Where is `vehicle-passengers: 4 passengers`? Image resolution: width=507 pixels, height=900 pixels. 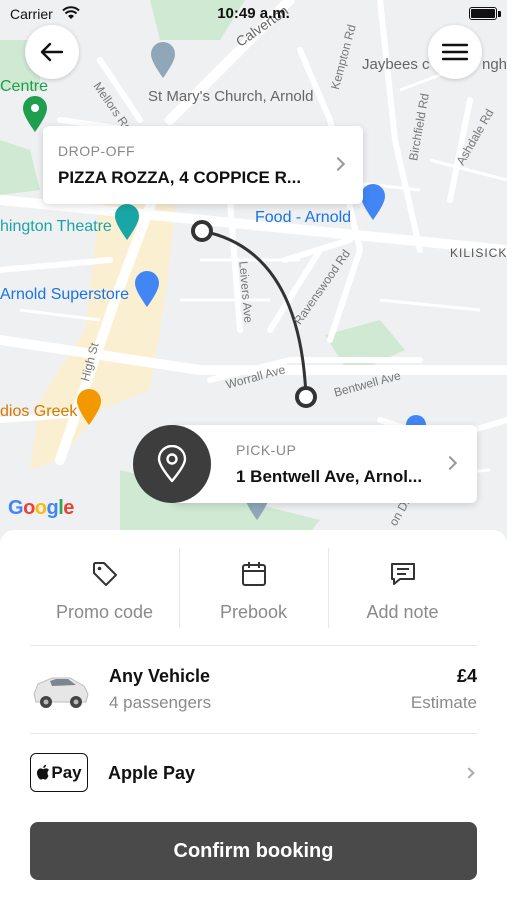
vehicle-passengers: 4 passengers is located at coordinates (160, 702).